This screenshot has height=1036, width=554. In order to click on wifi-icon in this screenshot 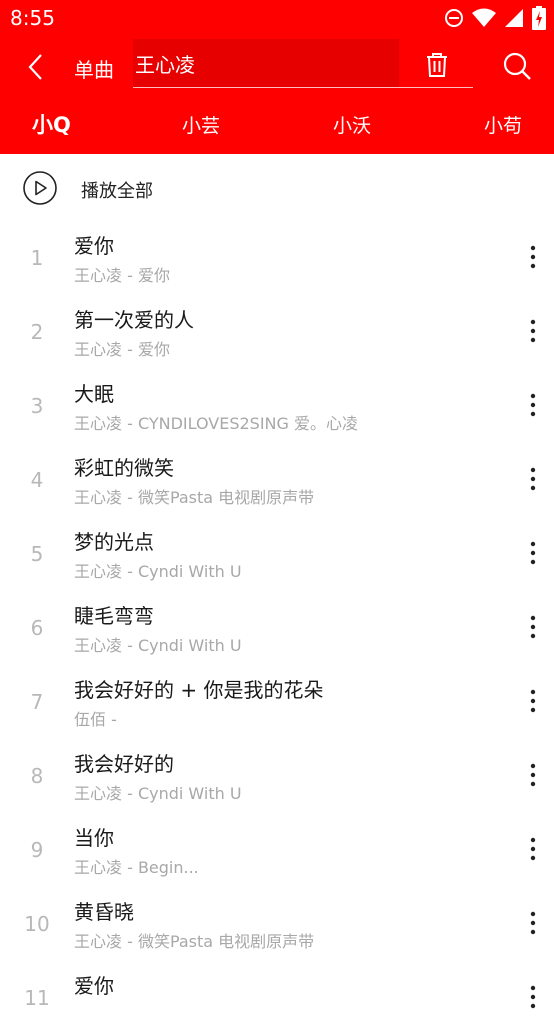, I will do `click(484, 18)`.